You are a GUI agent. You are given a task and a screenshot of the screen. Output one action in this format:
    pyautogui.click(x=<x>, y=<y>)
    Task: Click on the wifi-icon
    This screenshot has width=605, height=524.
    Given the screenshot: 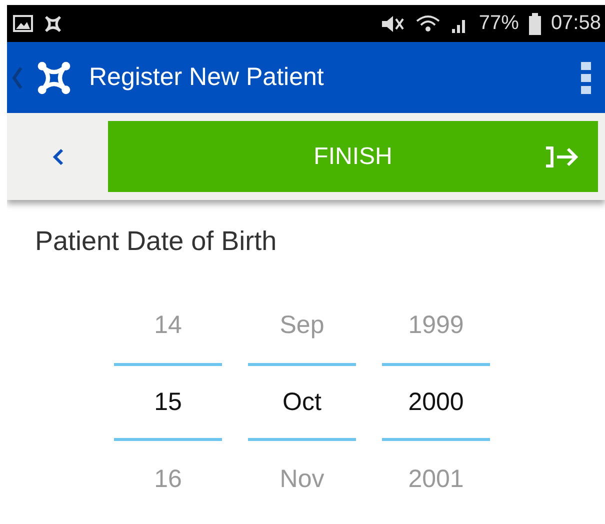 What is the action you would take?
    pyautogui.click(x=427, y=24)
    